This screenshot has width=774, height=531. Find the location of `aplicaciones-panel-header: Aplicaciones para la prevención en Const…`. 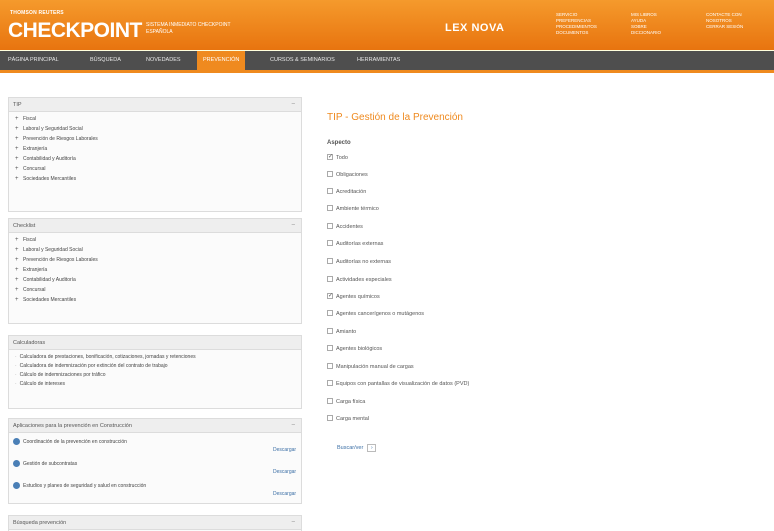

aplicaciones-panel-header: Aplicaciones para la prevención en Const… is located at coordinates (155, 426).